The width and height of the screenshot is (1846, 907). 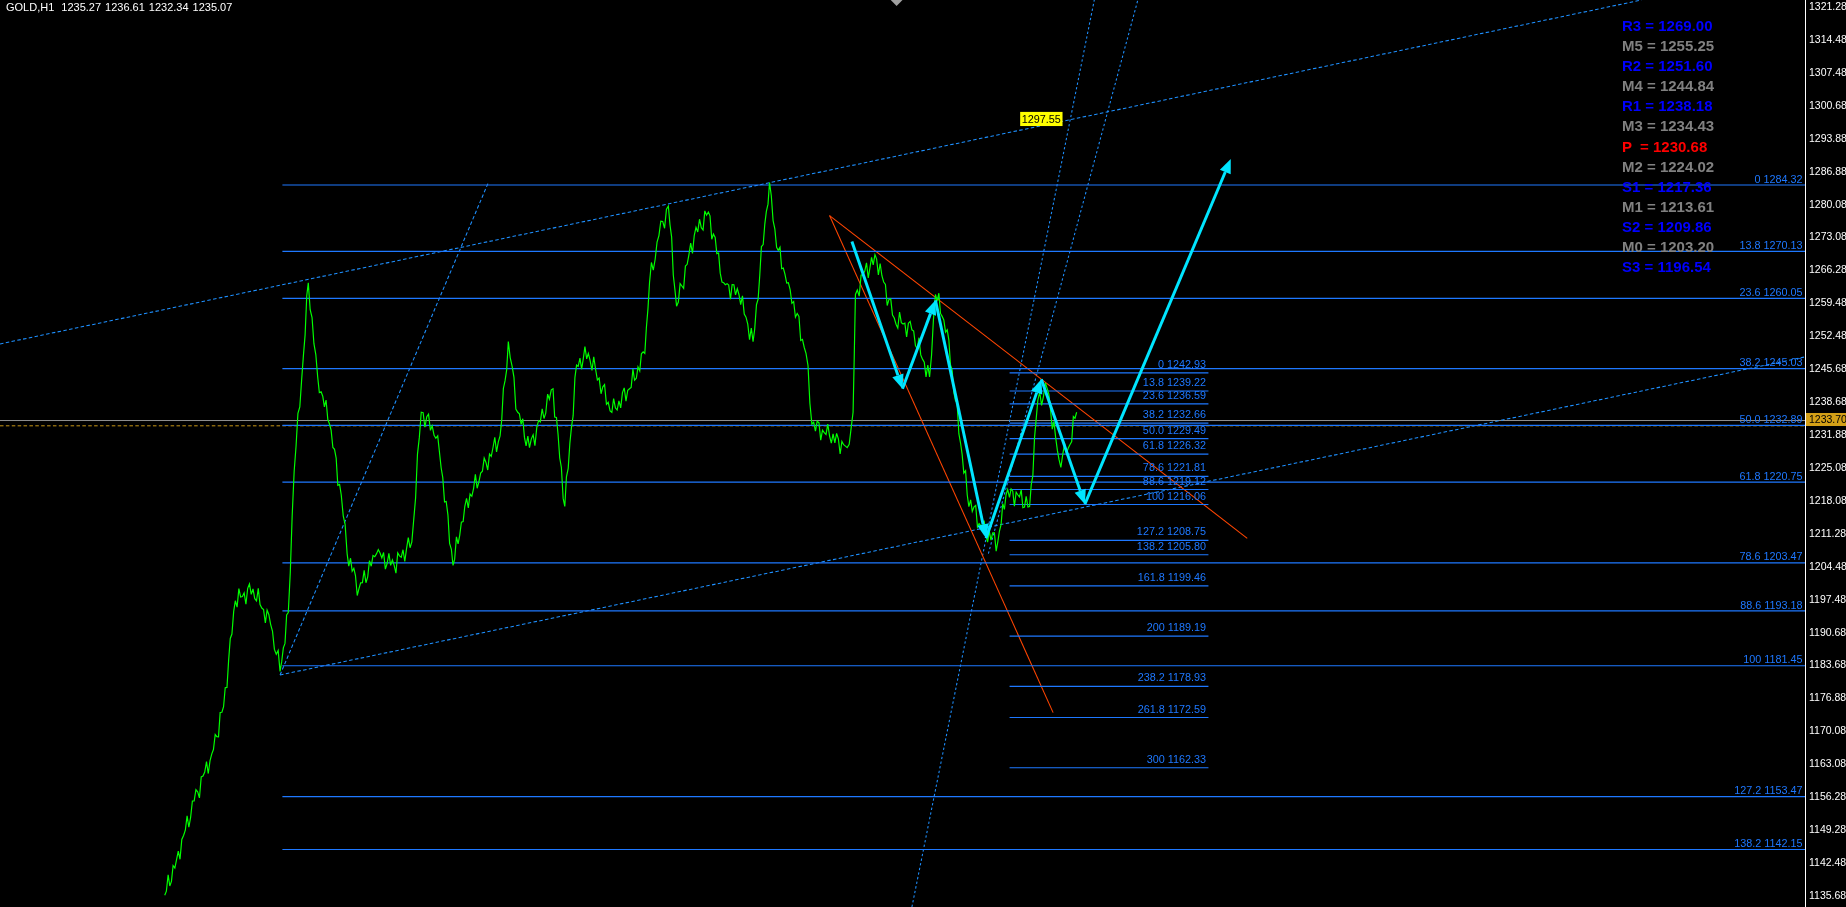 I want to click on price-tick-label: 1300.68, so click(x=1827, y=104).